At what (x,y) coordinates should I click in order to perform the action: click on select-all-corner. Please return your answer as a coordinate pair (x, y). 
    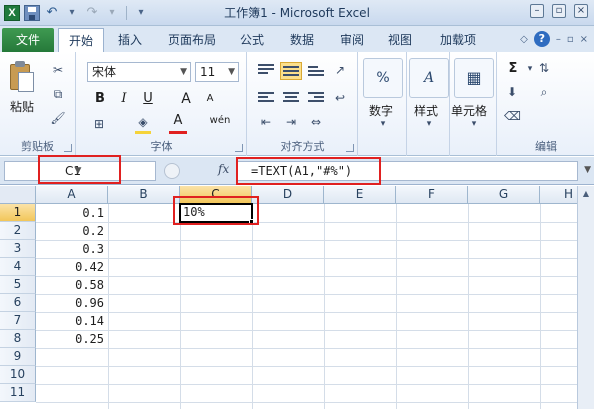
    Looking at the image, I should click on (18, 195).